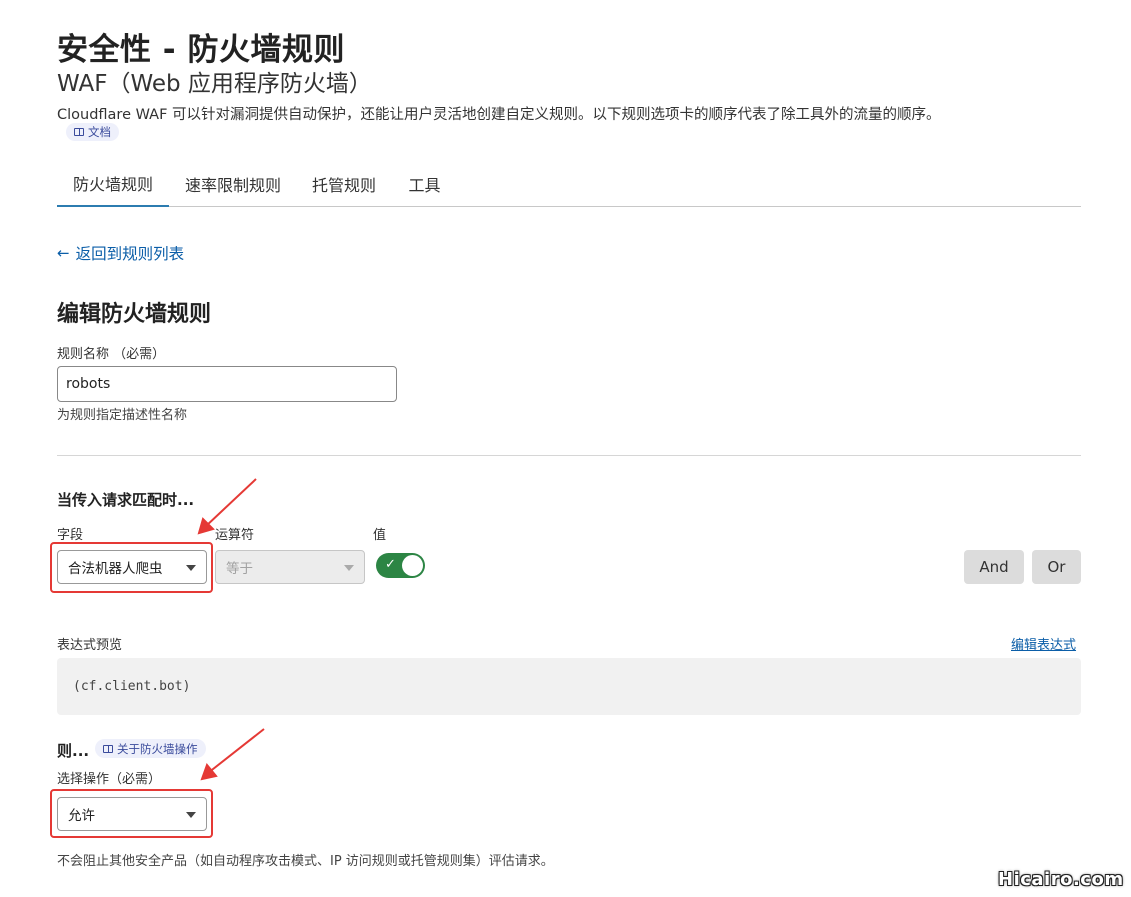 This screenshot has width=1131, height=897. I want to click on page-title: 安全性 - 防火墙规则, so click(201, 50).